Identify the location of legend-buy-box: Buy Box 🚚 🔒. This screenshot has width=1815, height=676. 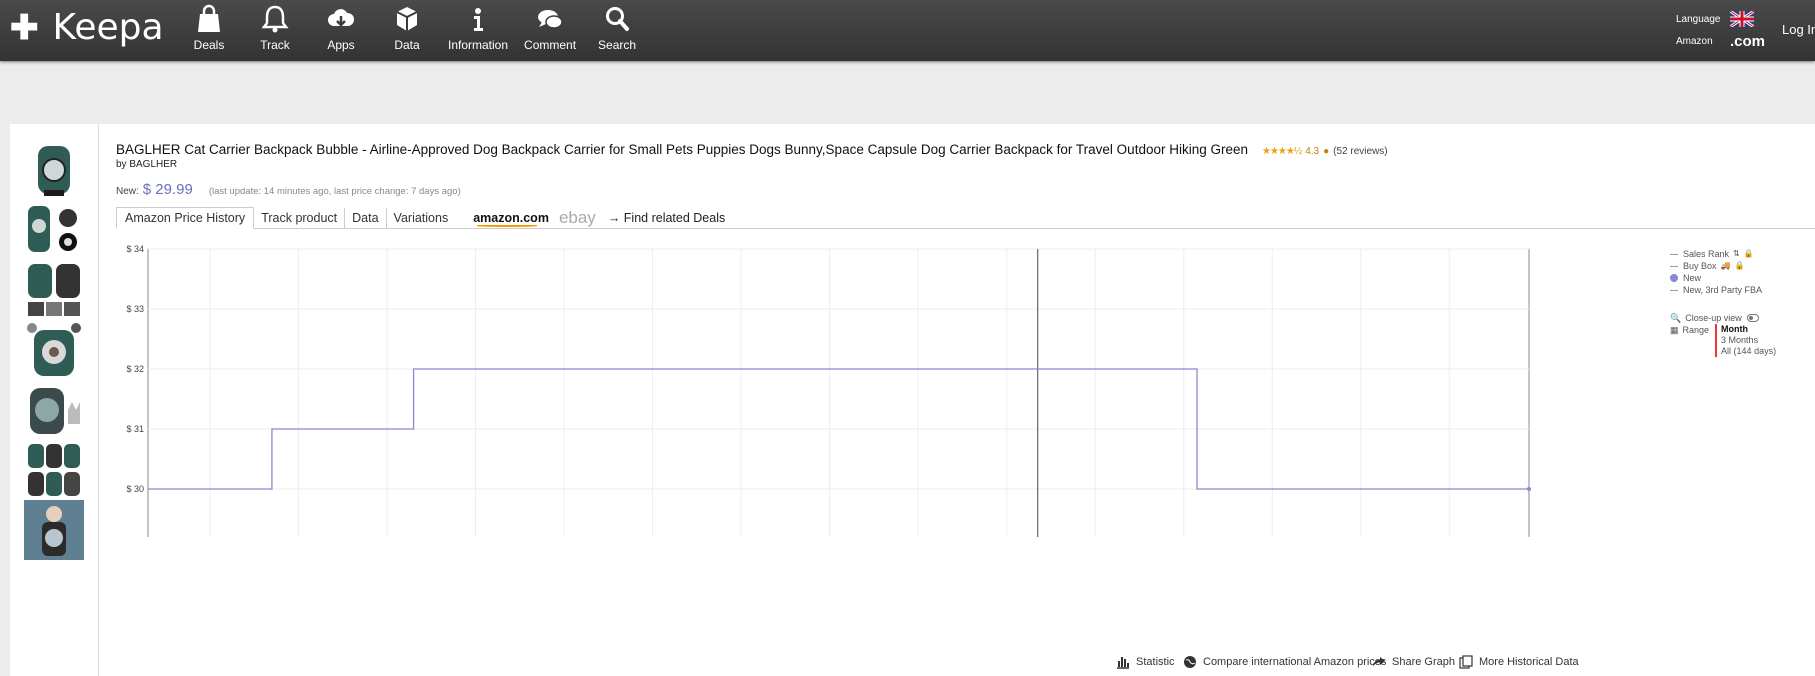
(1723, 266).